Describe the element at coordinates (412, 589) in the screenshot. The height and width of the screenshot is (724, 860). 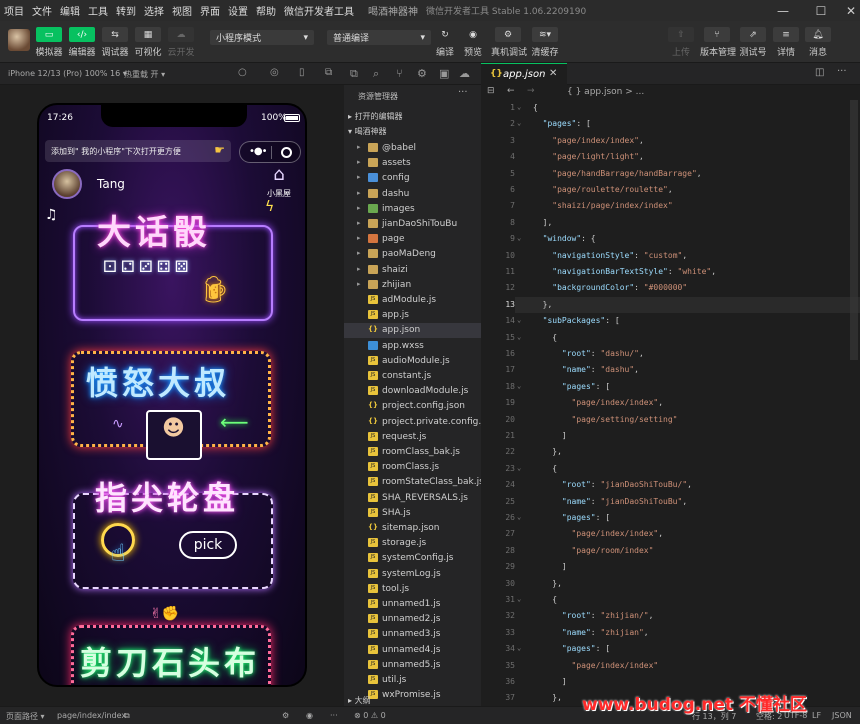
I see `file-item: JS tool.js` at that location.